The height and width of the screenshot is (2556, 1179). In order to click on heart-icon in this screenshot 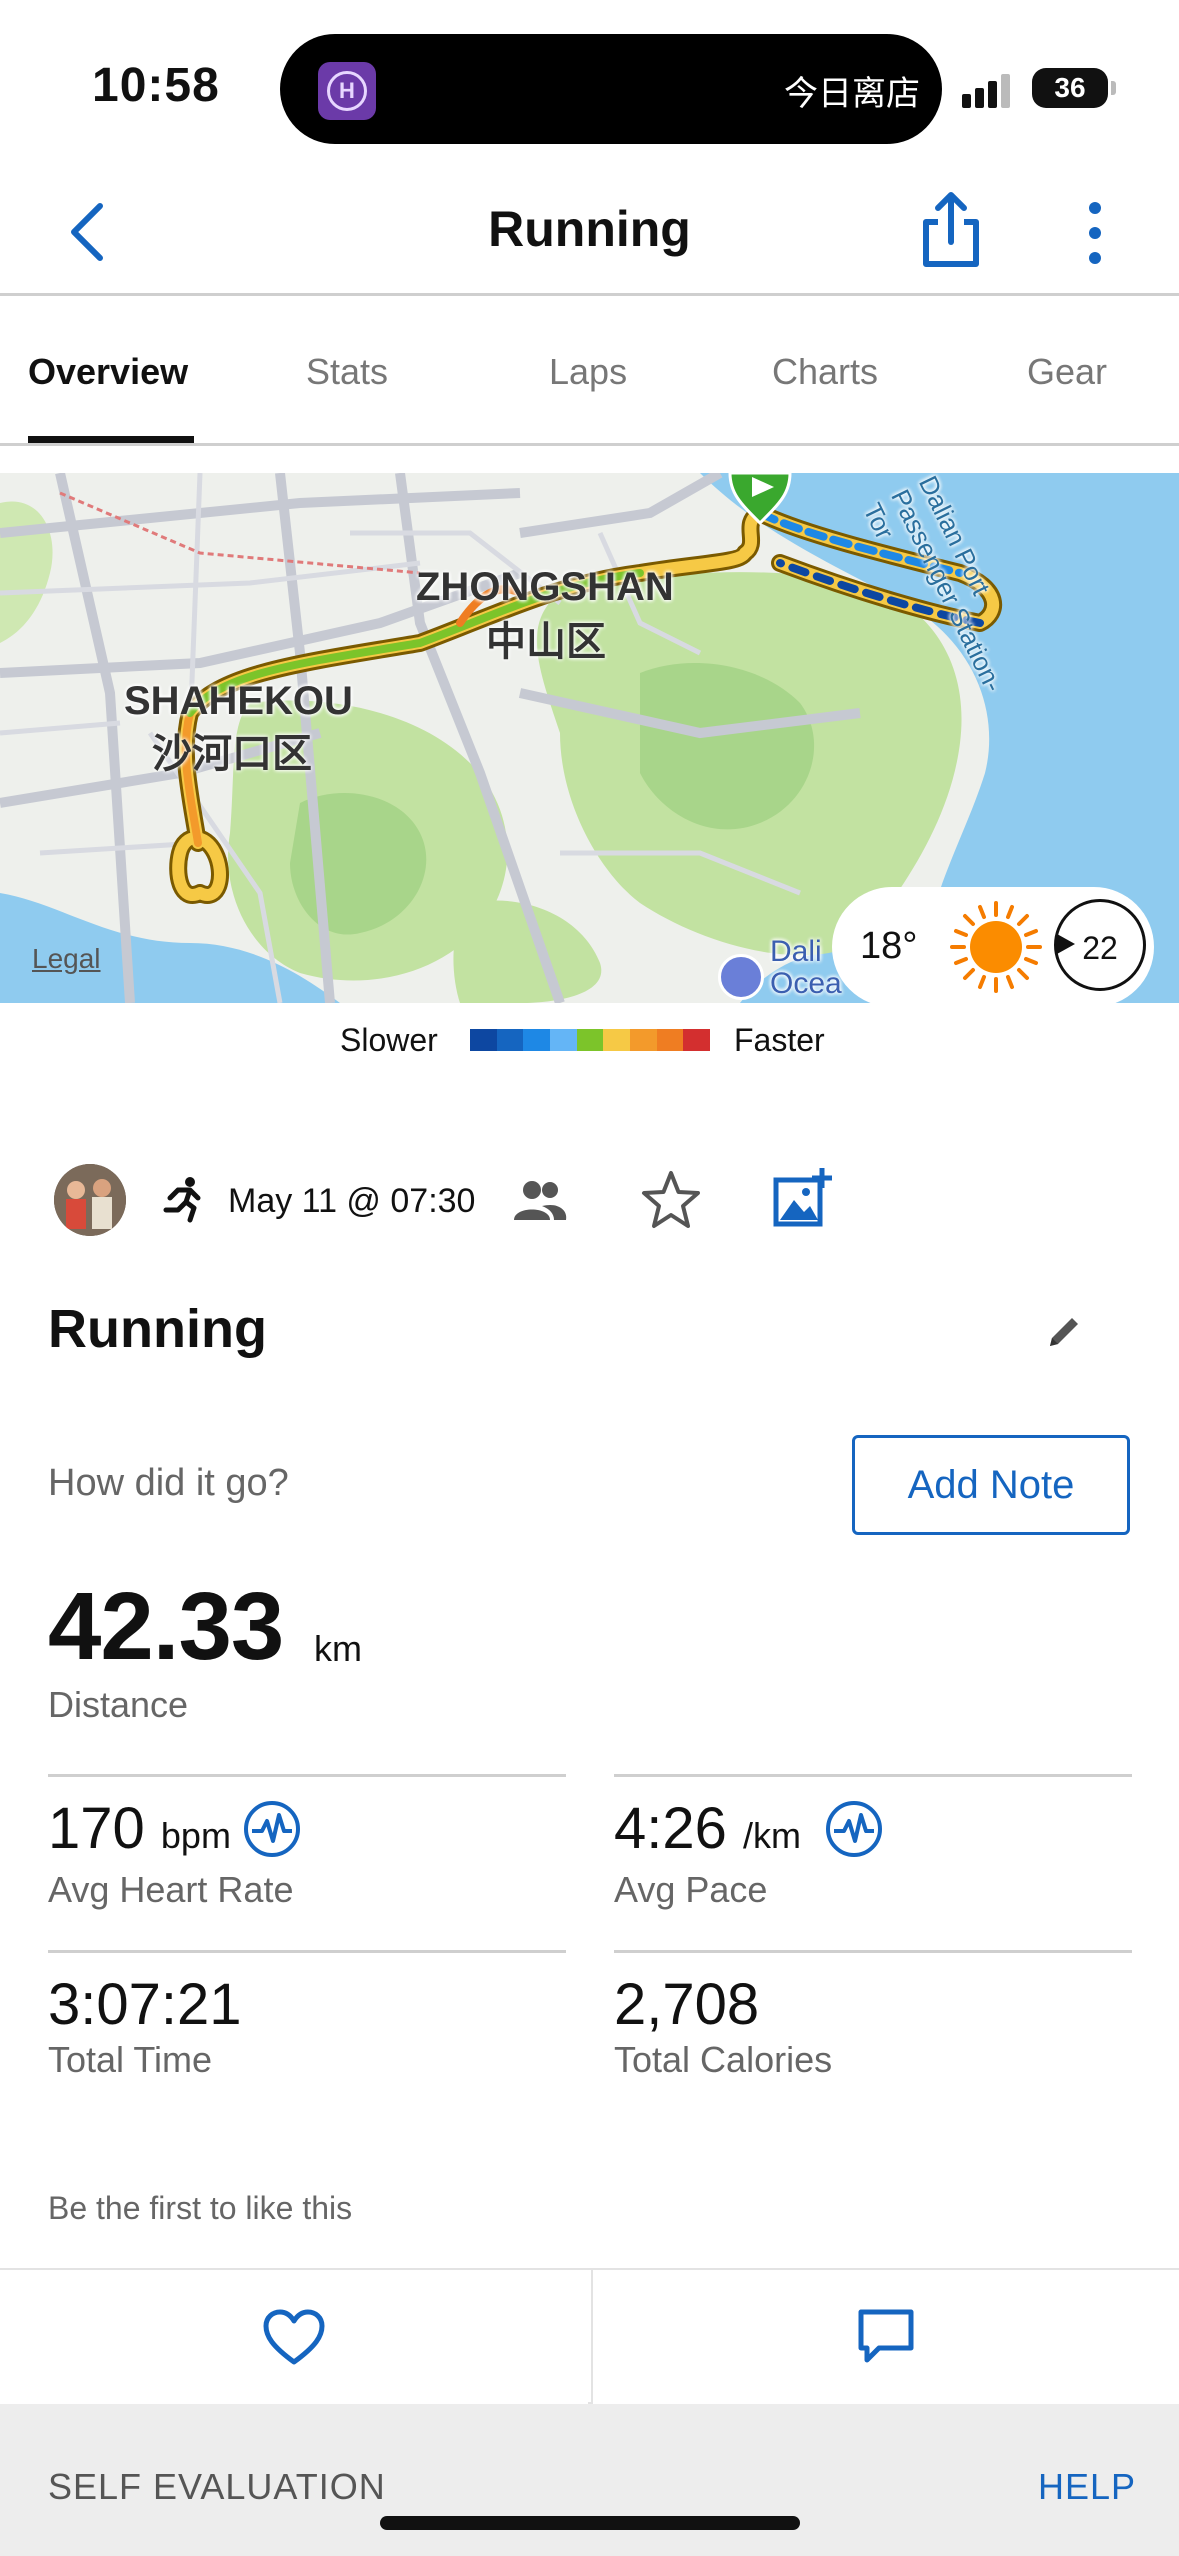, I will do `click(294, 2337)`.